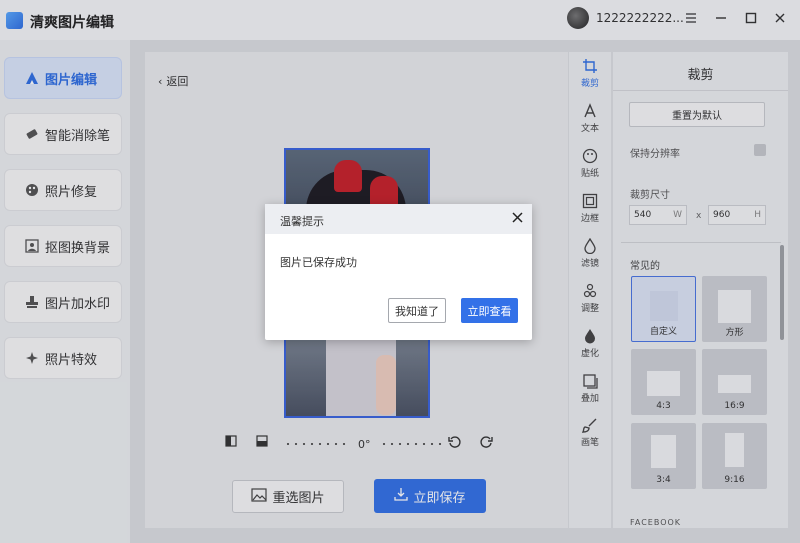  What do you see at coordinates (318, 262) in the screenshot?
I see `dialog-message: 图片已保存成功` at bounding box center [318, 262].